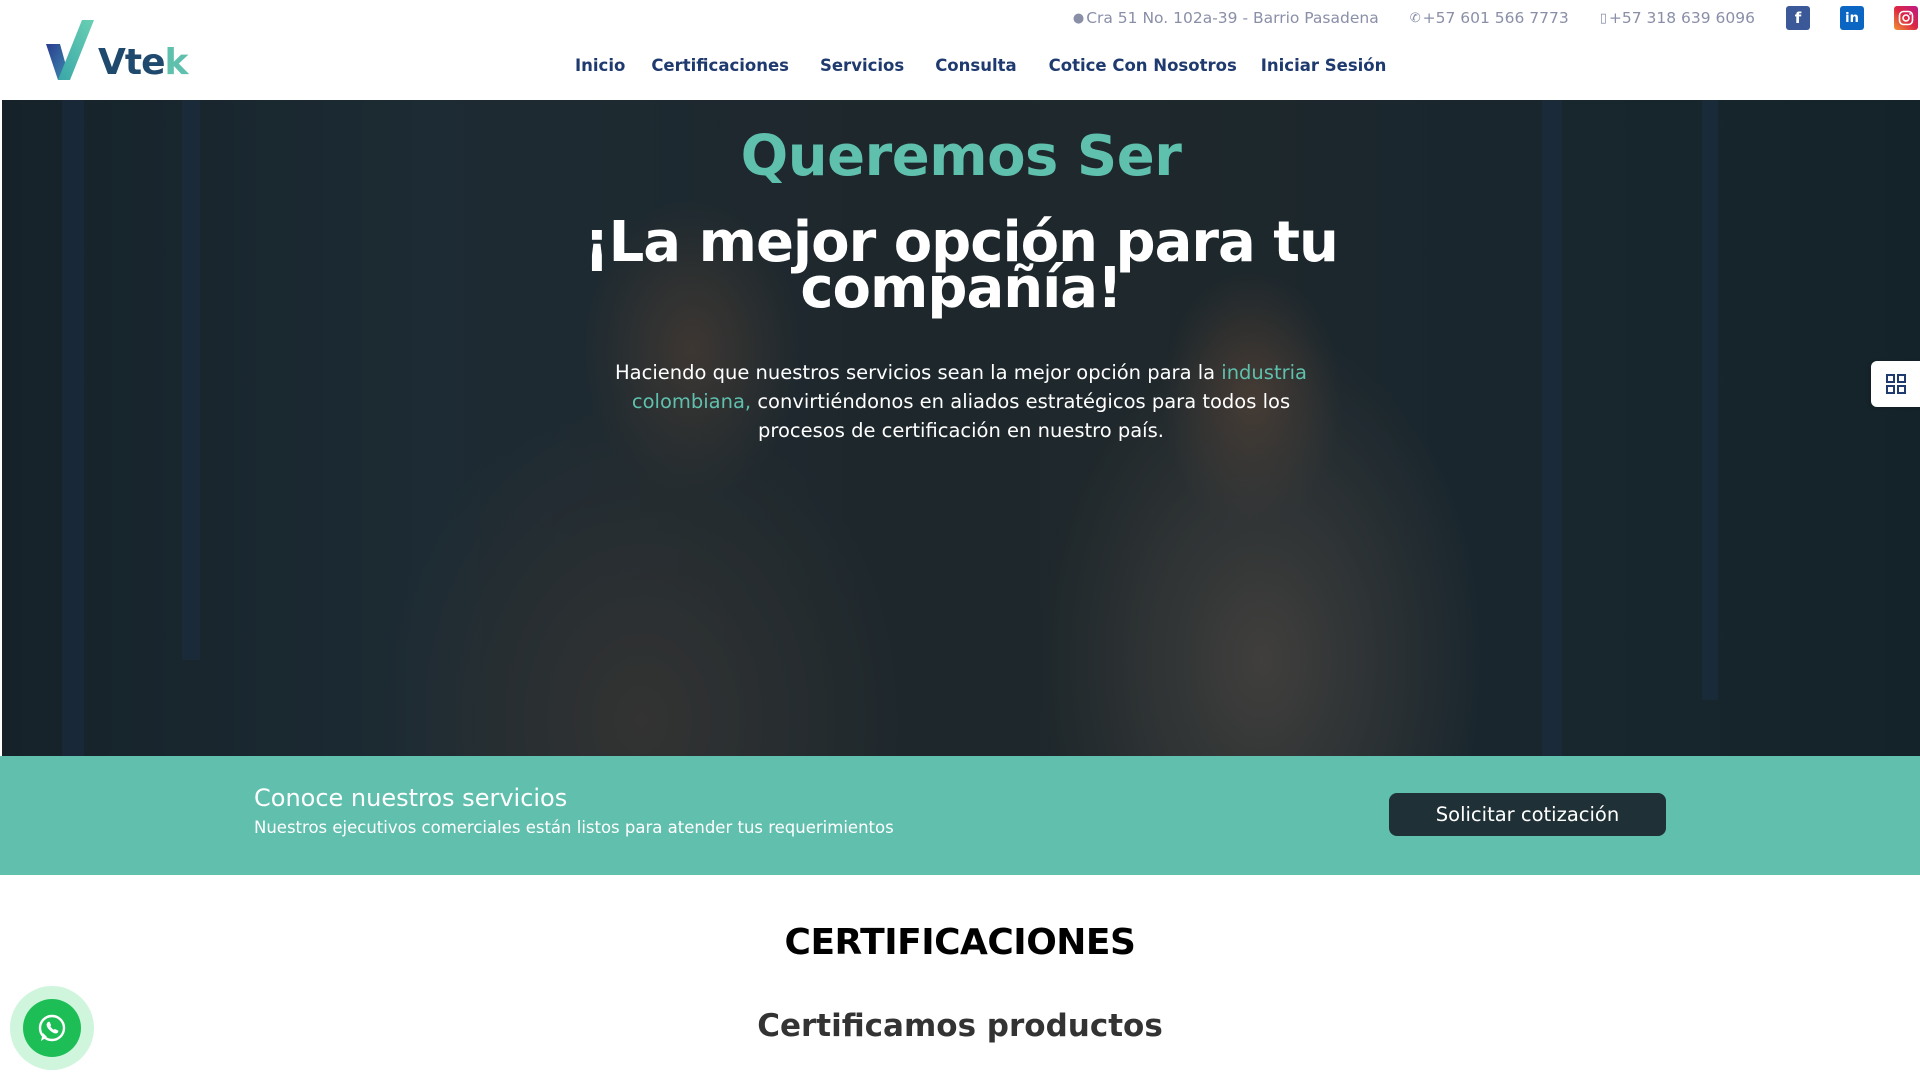 This screenshot has height=1080, width=1920. What do you see at coordinates (600, 65) in the screenshot?
I see `nav-inicio: Inicio` at bounding box center [600, 65].